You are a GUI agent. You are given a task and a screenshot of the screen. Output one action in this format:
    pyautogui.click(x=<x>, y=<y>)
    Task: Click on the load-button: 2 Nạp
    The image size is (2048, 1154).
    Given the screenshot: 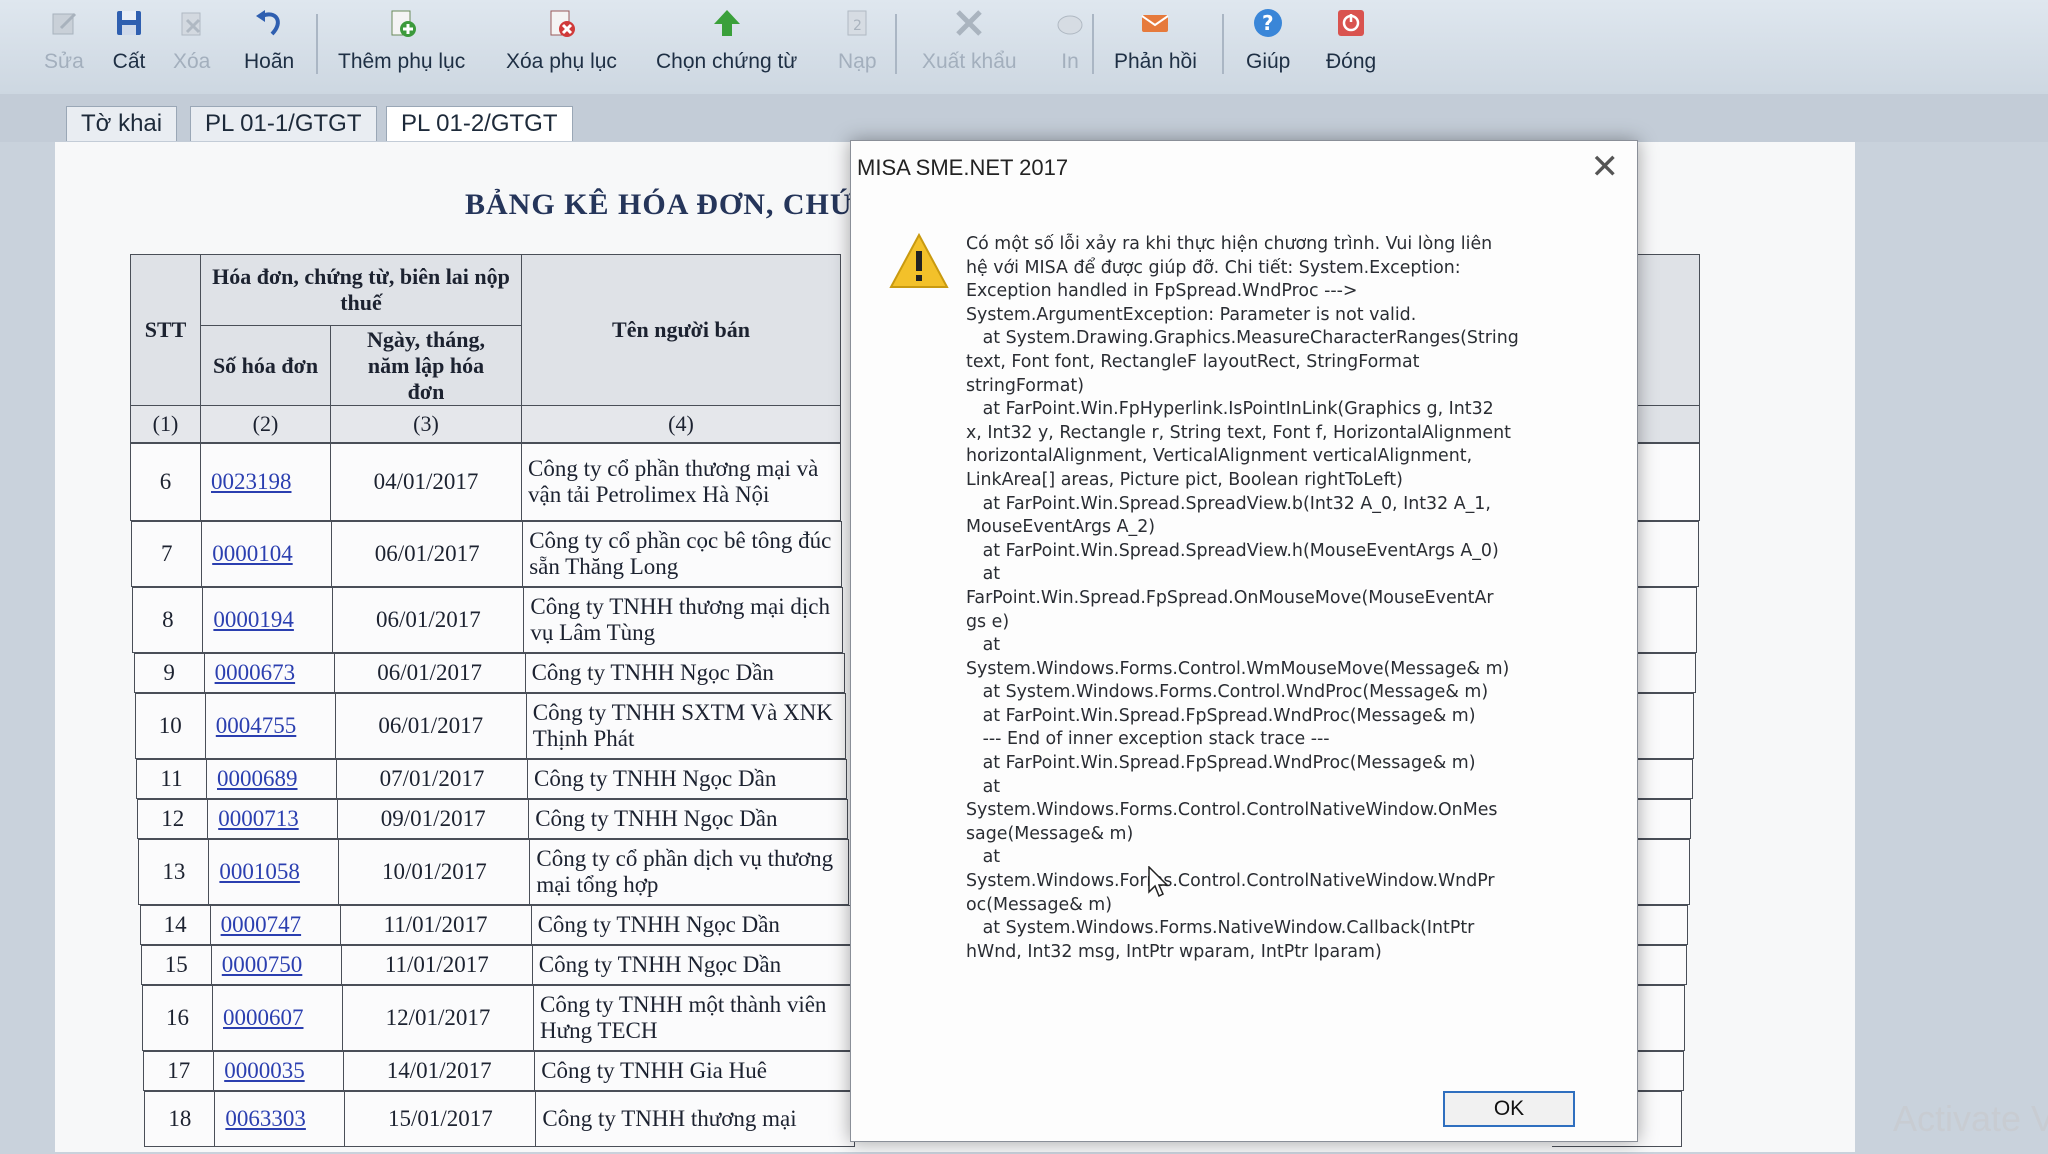 What is the action you would take?
    pyautogui.click(x=857, y=47)
    